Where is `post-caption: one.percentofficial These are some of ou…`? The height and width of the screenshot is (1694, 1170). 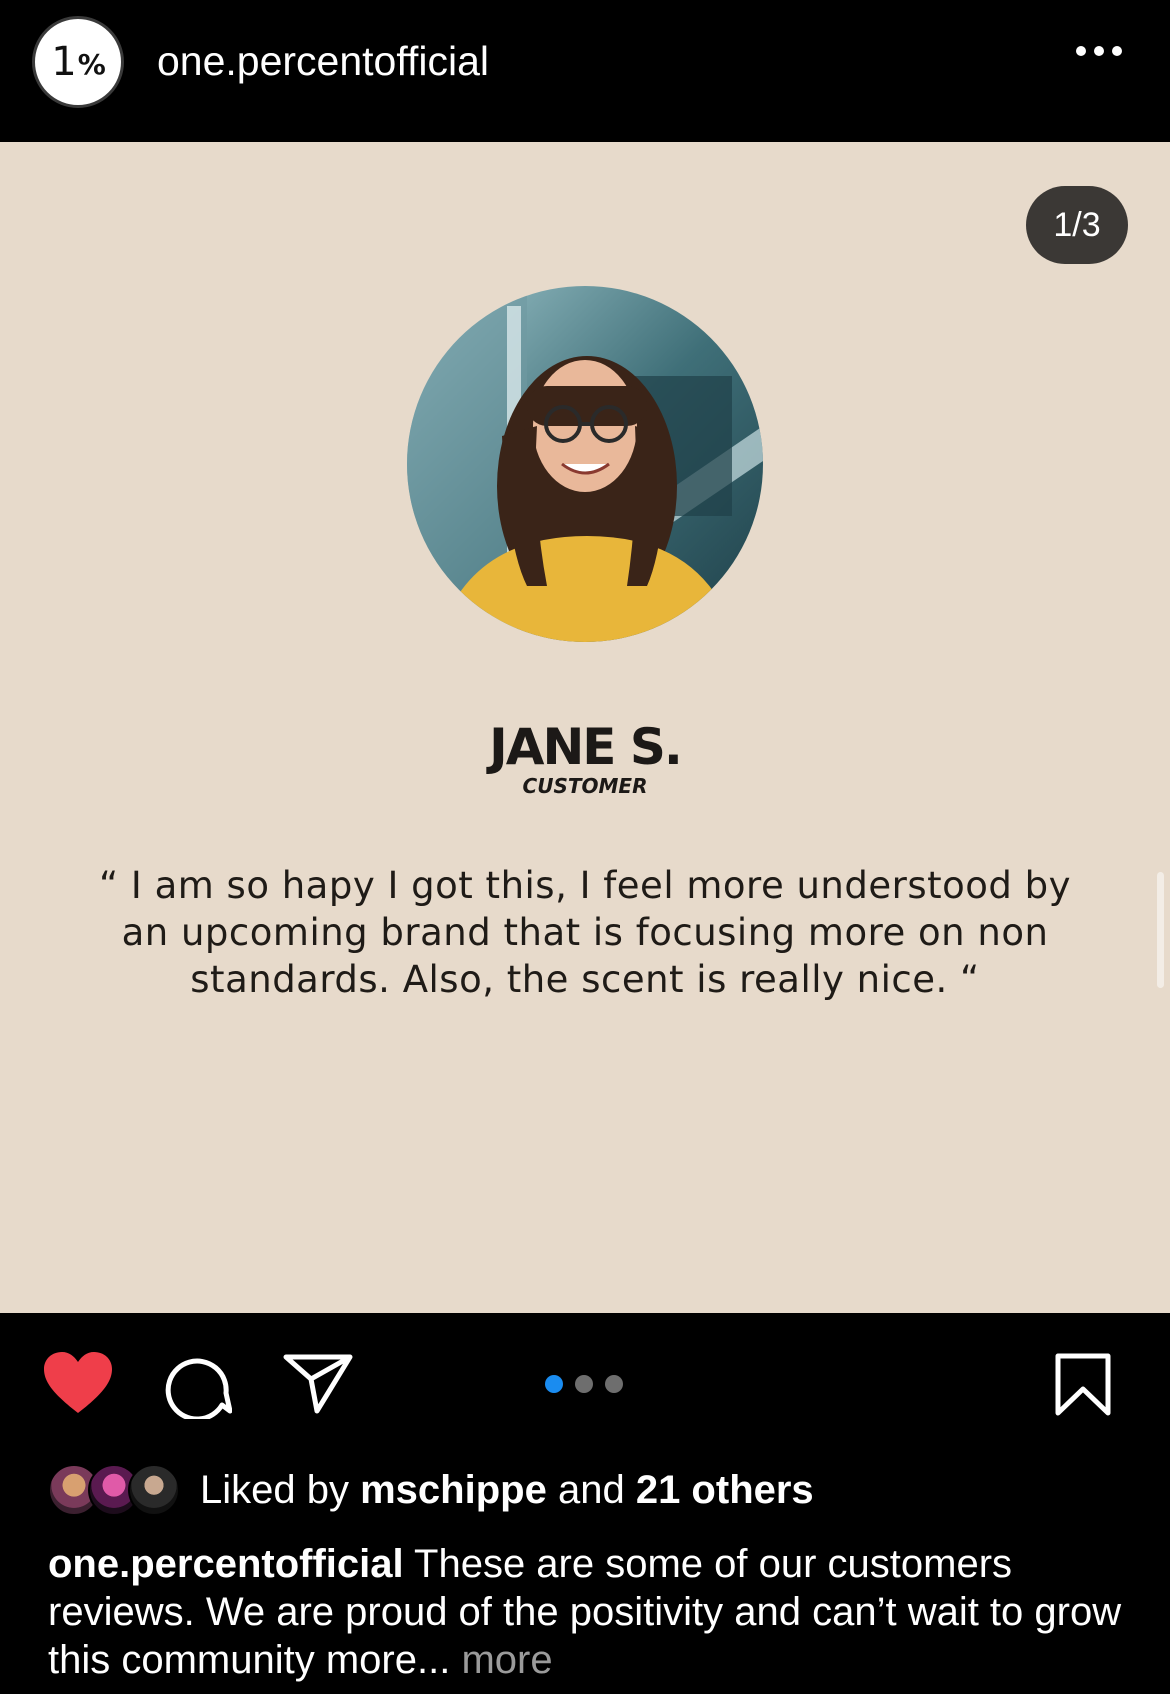 post-caption: one.percentofficial These are some of ou… is located at coordinates (593, 1612).